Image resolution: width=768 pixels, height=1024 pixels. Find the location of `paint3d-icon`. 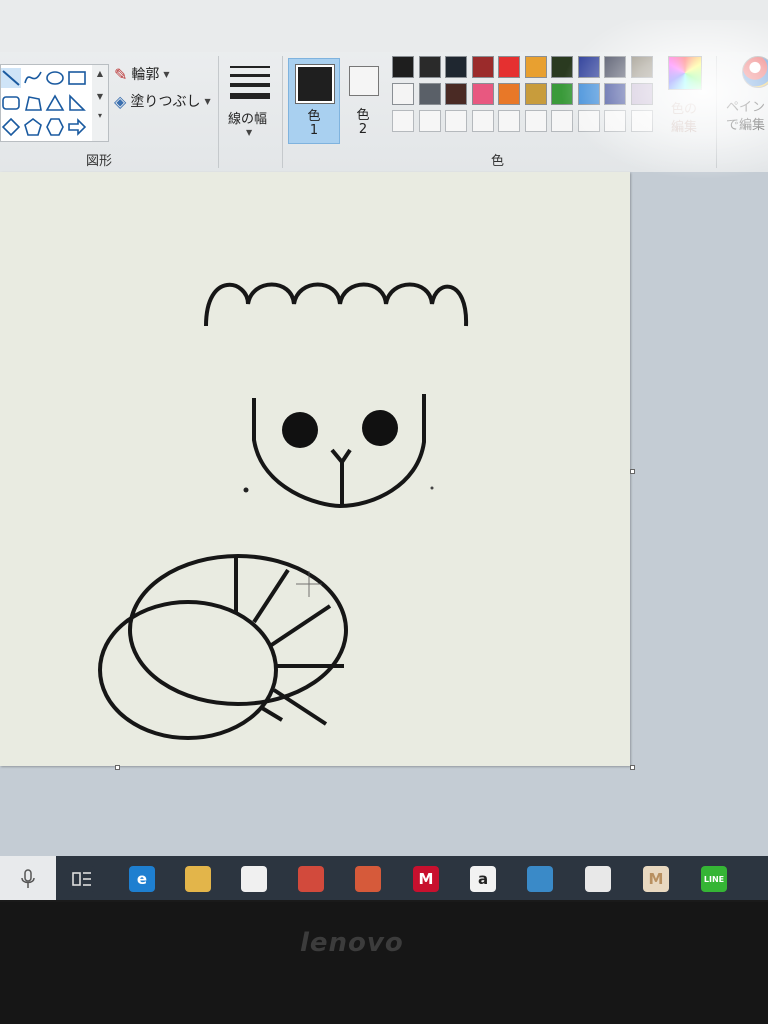

paint3d-icon is located at coordinates (755, 72).